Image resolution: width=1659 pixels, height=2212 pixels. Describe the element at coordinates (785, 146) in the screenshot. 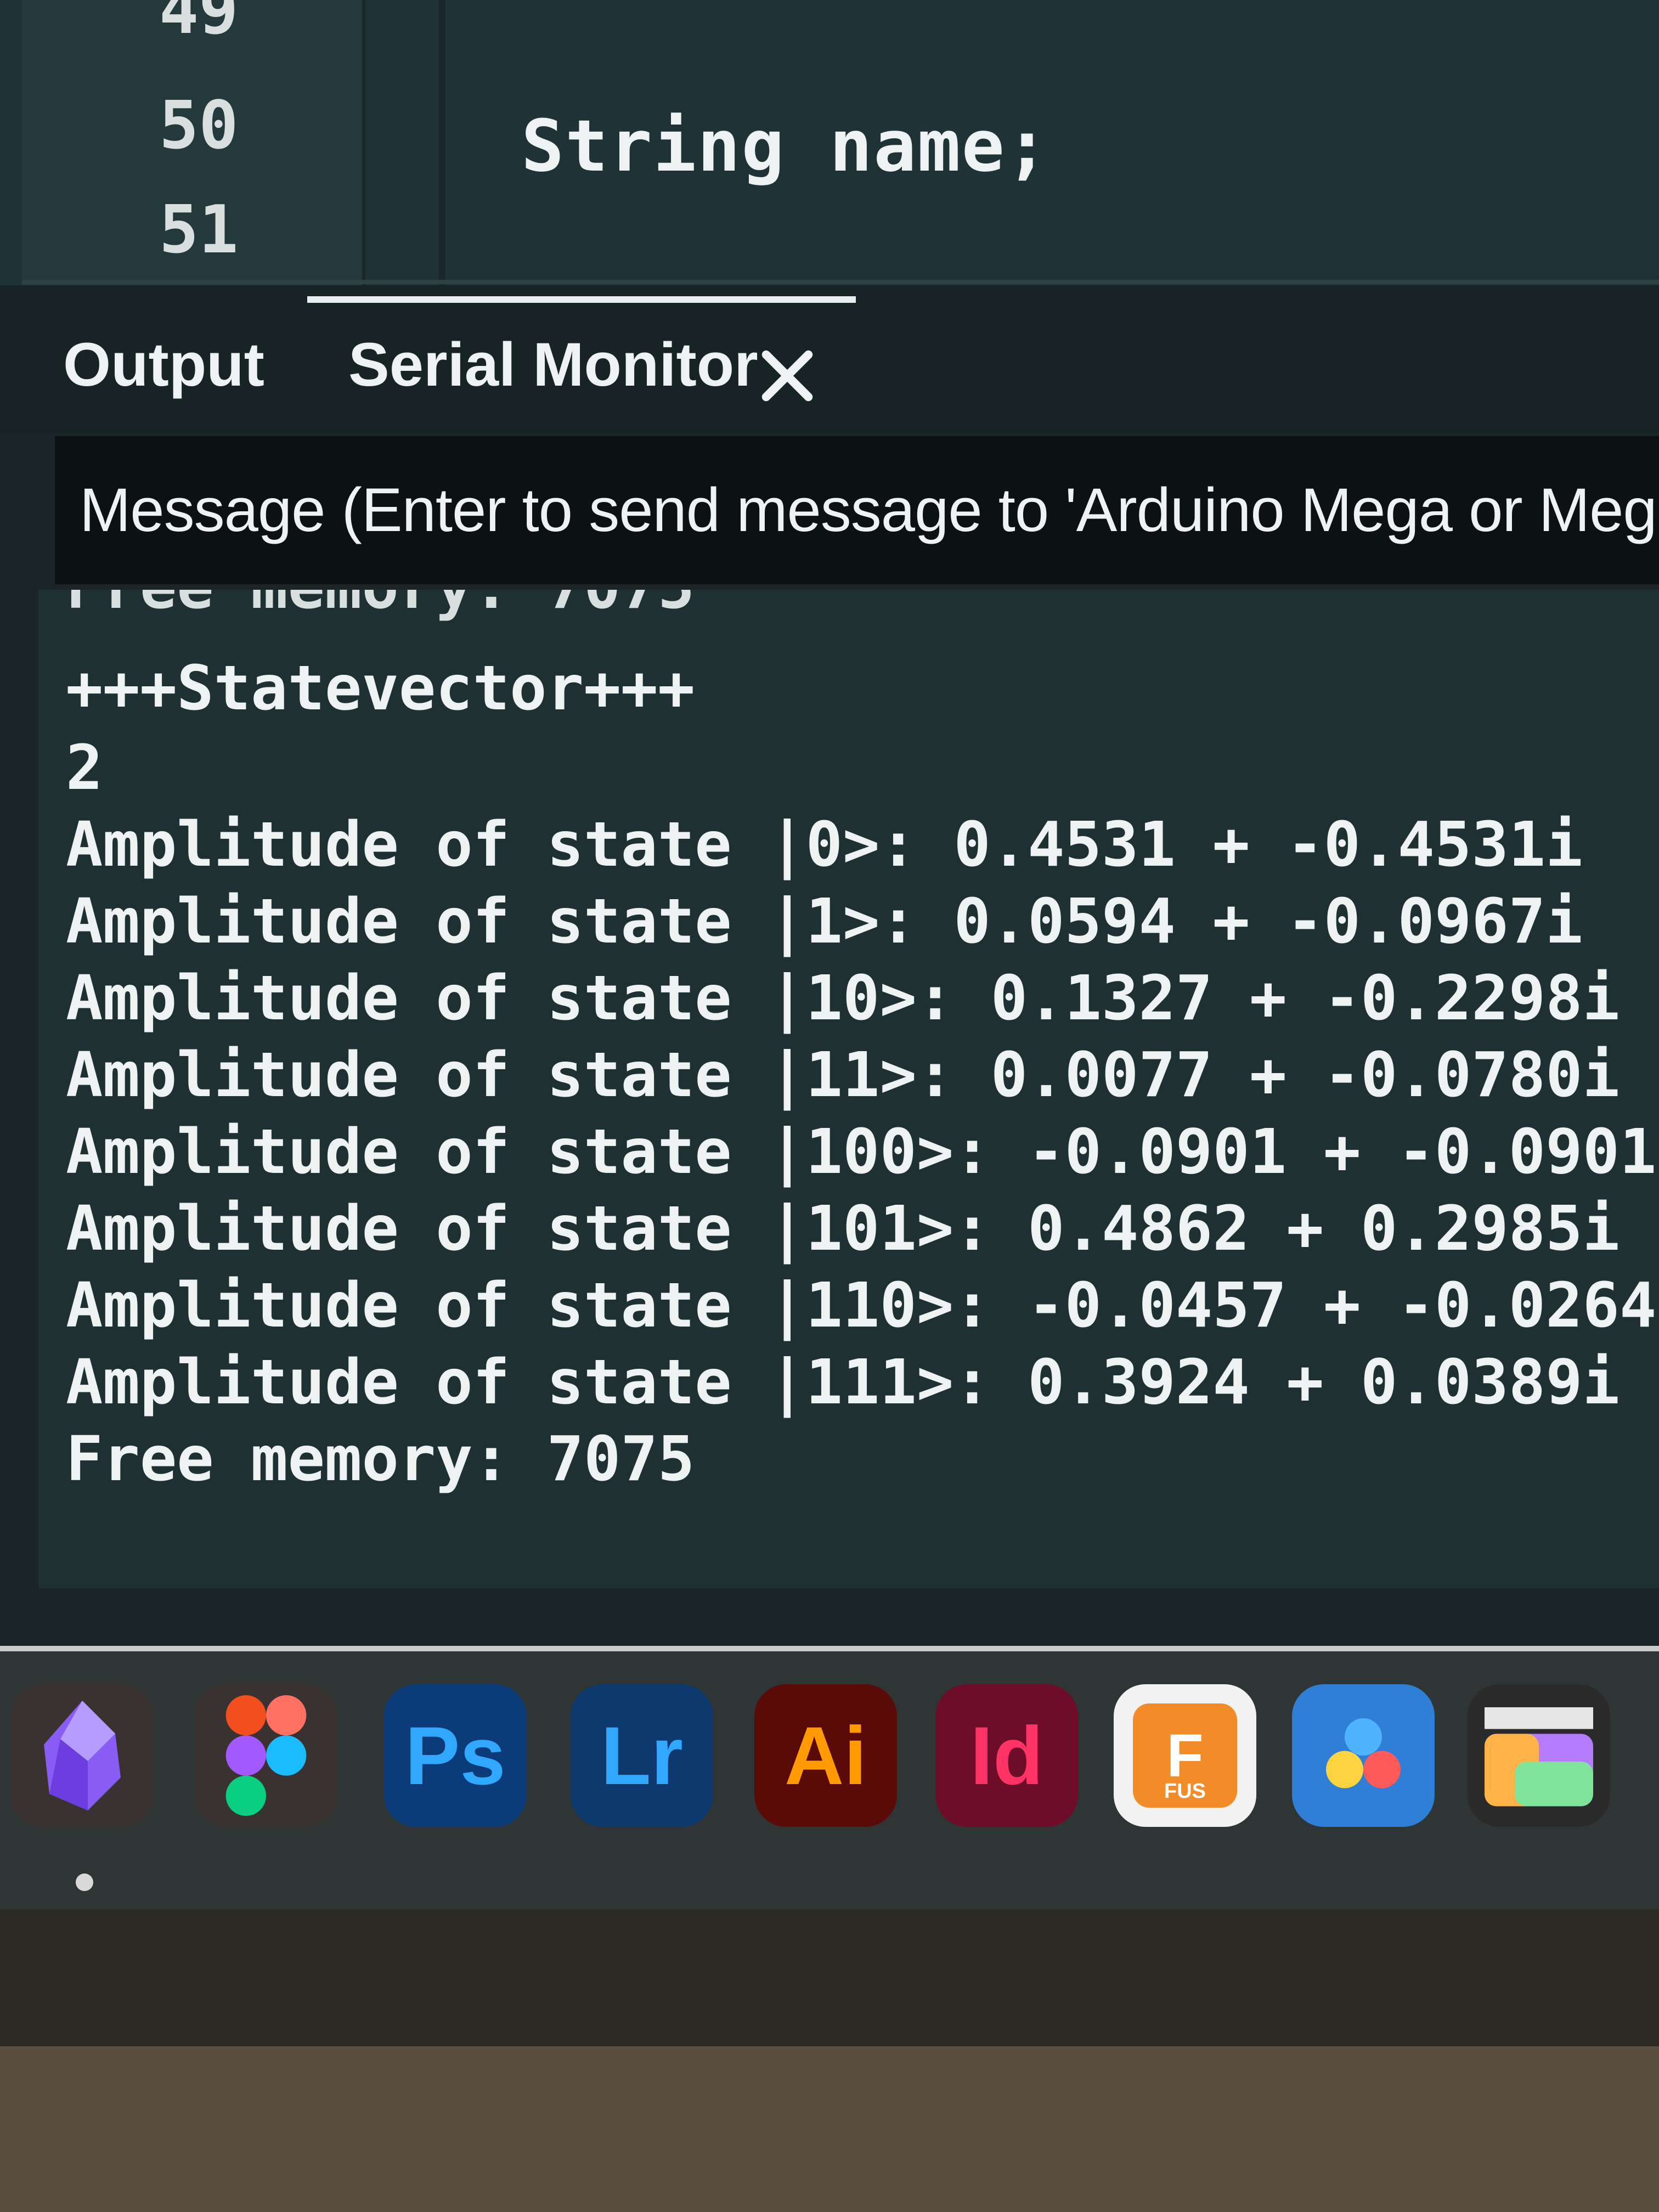

I see `code-line-50: String name;` at that location.